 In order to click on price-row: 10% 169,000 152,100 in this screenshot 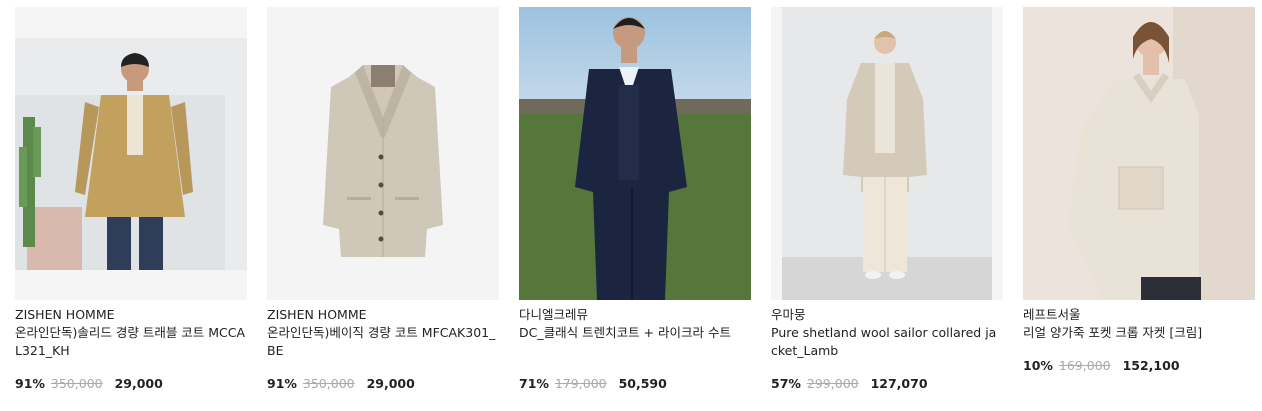, I will do `click(1101, 365)`.